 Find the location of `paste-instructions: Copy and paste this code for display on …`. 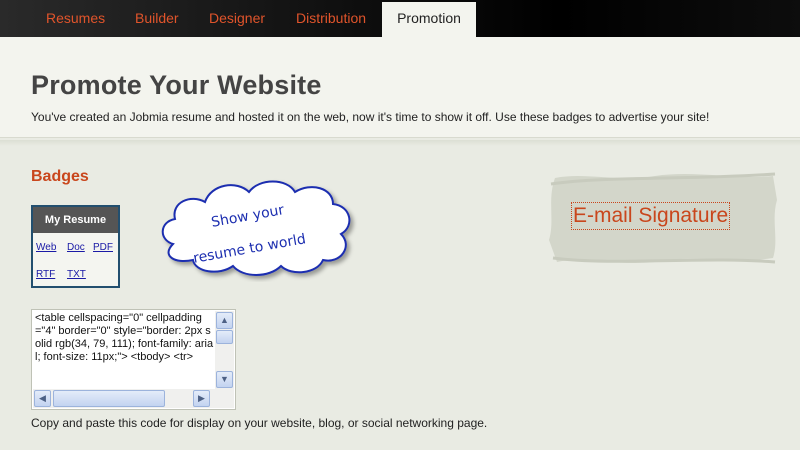

paste-instructions: Copy and paste this code for display on … is located at coordinates (259, 423).